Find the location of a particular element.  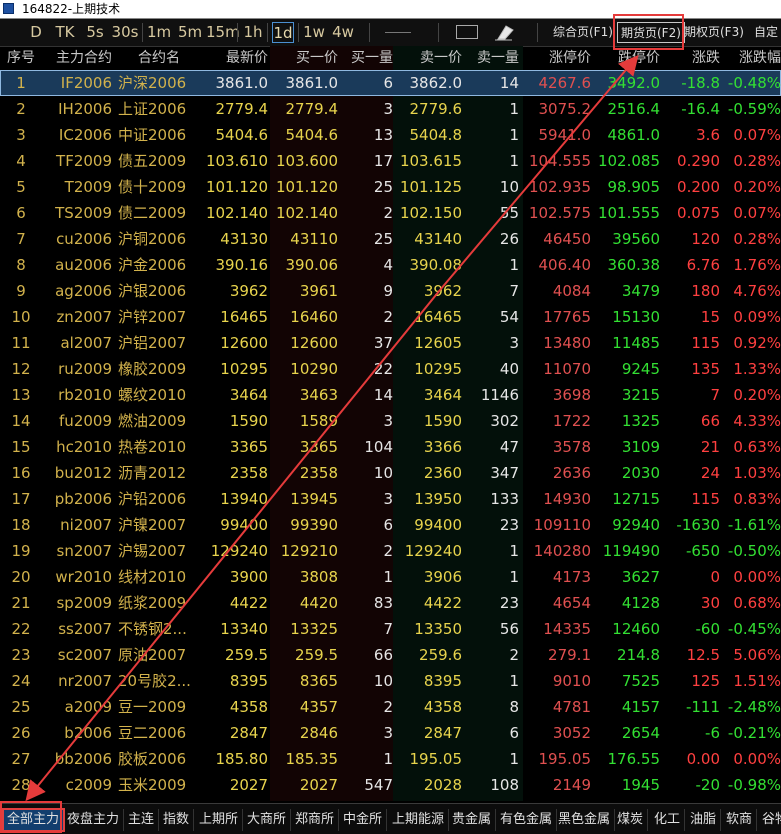

period-4w: 4w is located at coordinates (343, 32).